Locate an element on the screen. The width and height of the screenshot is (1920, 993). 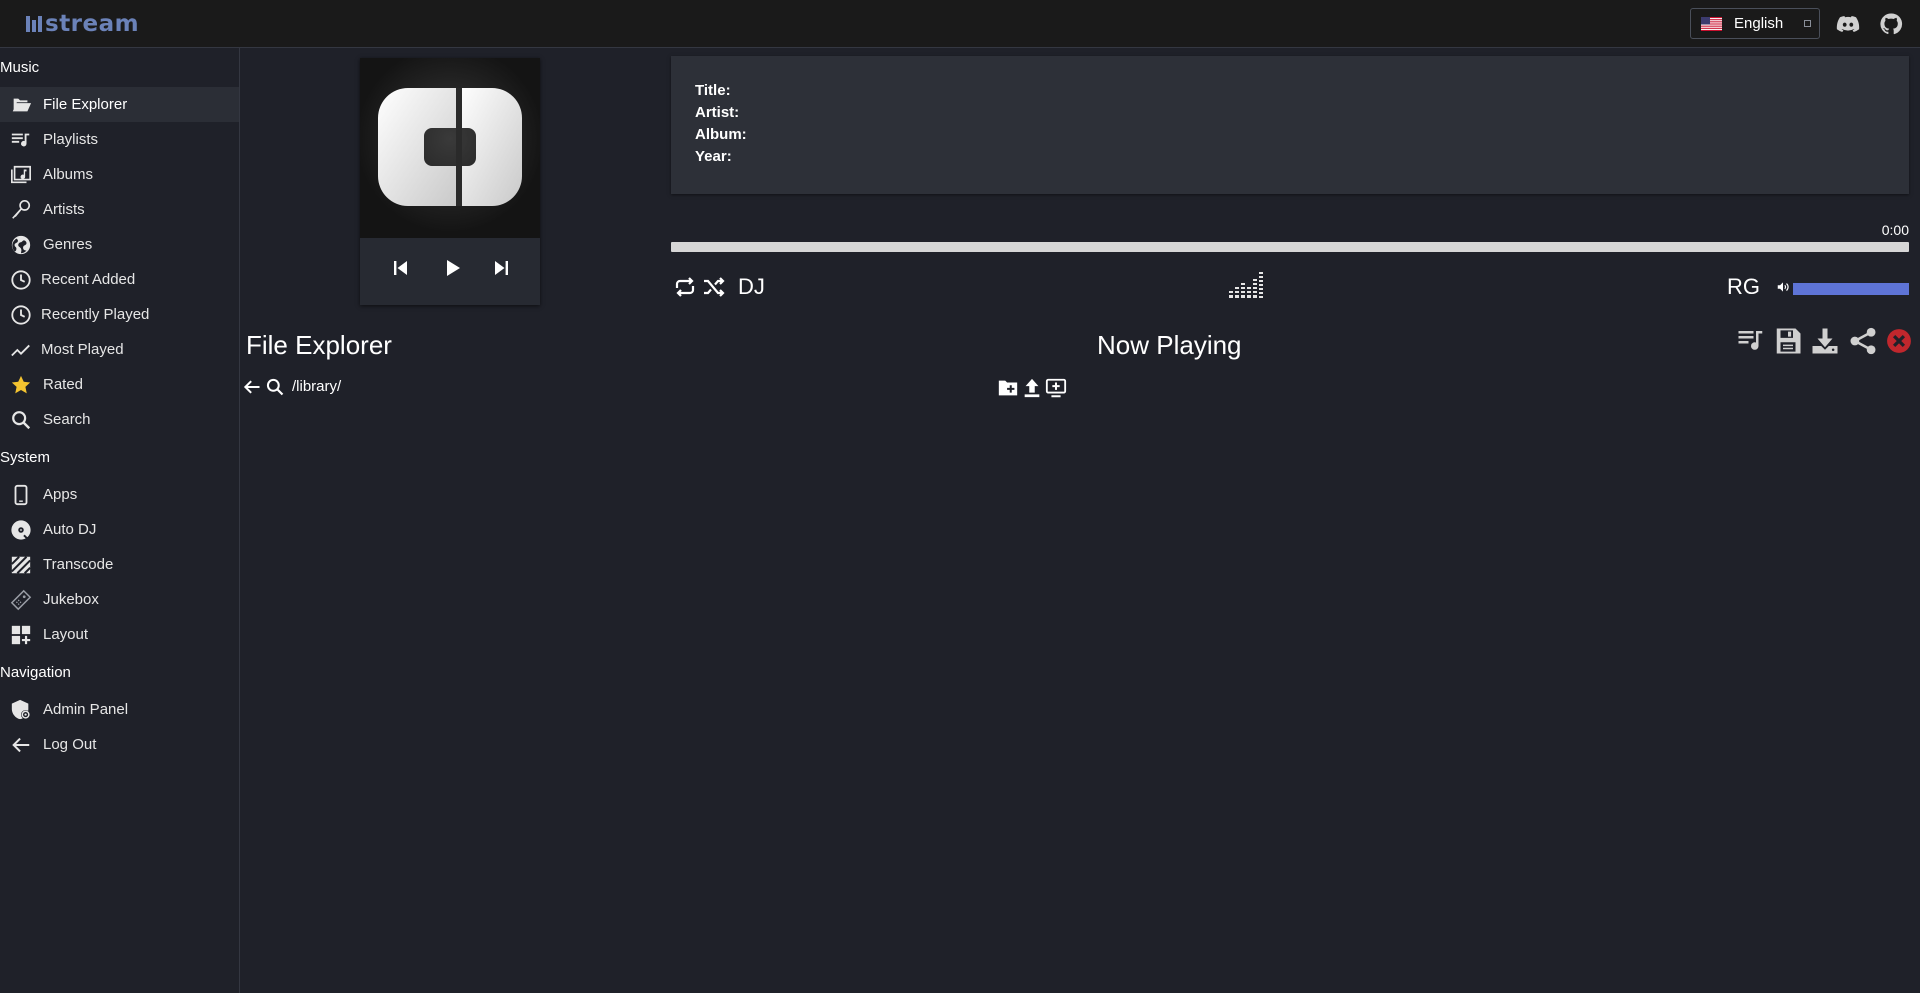
discord-icon is located at coordinates (1848, 24).